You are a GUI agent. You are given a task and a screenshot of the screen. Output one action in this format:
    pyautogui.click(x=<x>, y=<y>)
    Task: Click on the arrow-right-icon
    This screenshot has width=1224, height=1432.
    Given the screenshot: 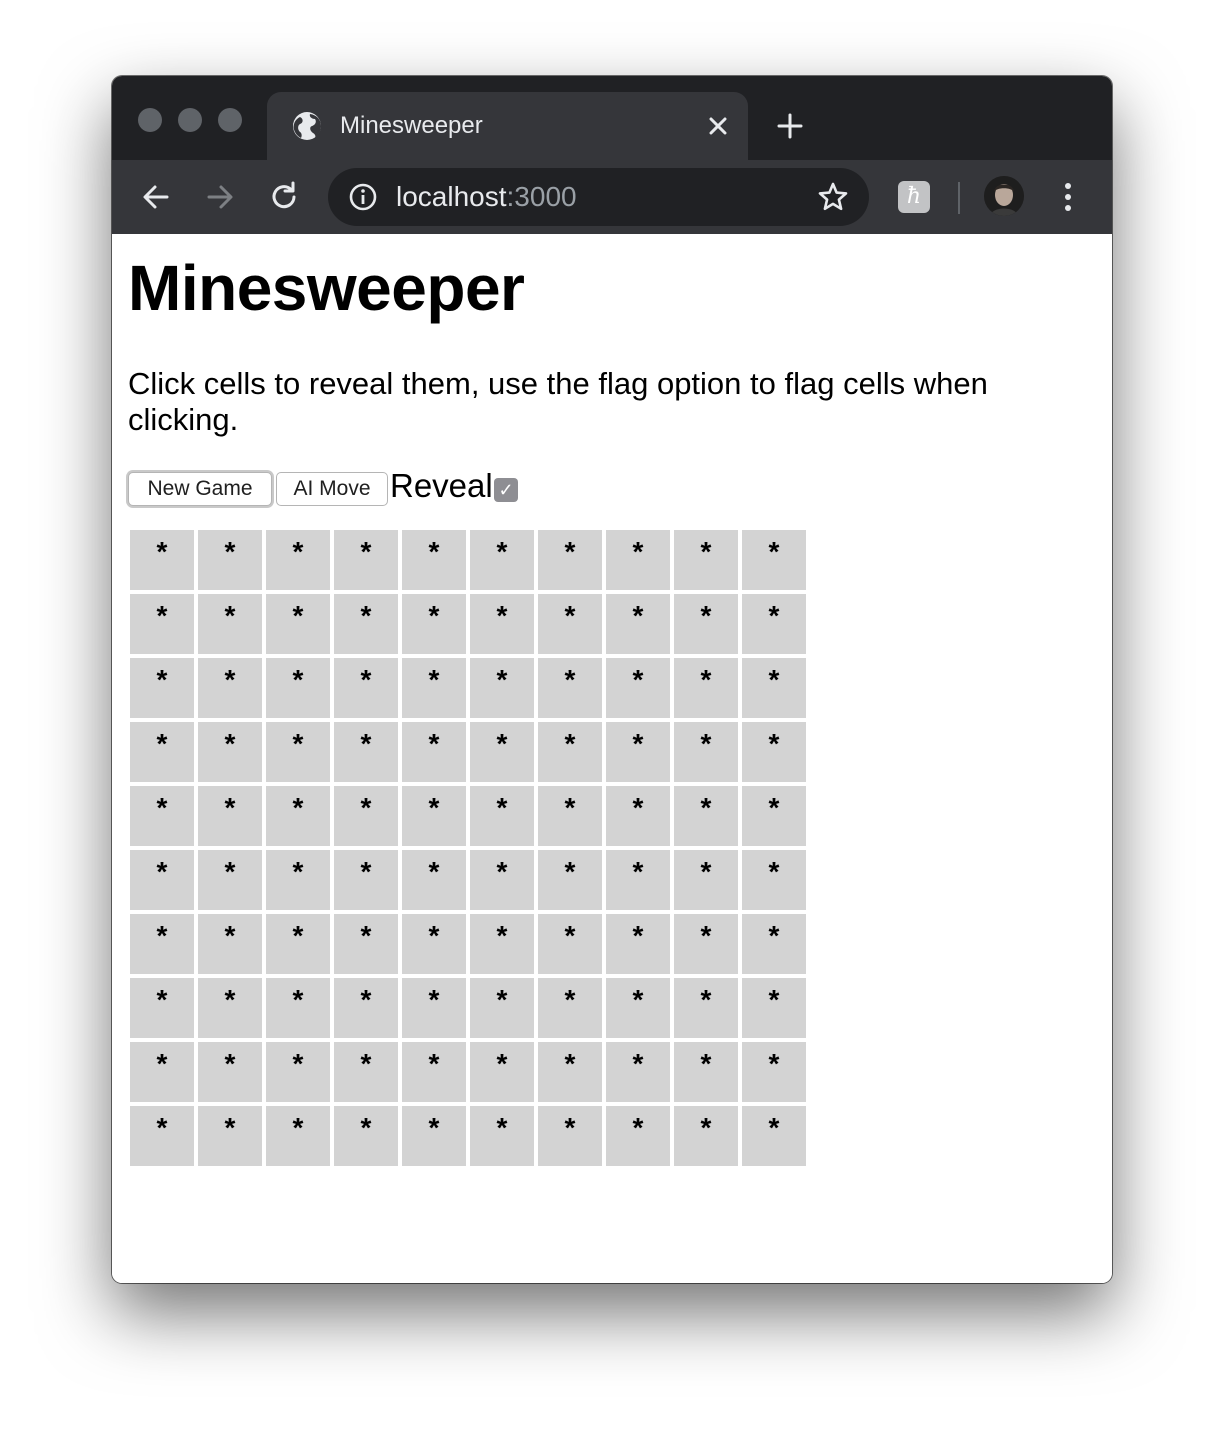 What is the action you would take?
    pyautogui.click(x=220, y=197)
    